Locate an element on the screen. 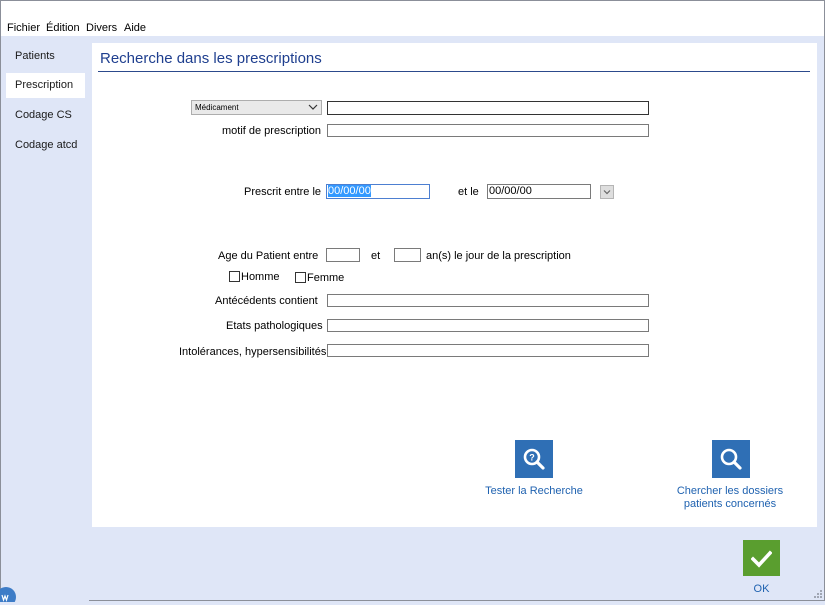 The image size is (825, 605). magnifier-question-icon: ? is located at coordinates (534, 459).